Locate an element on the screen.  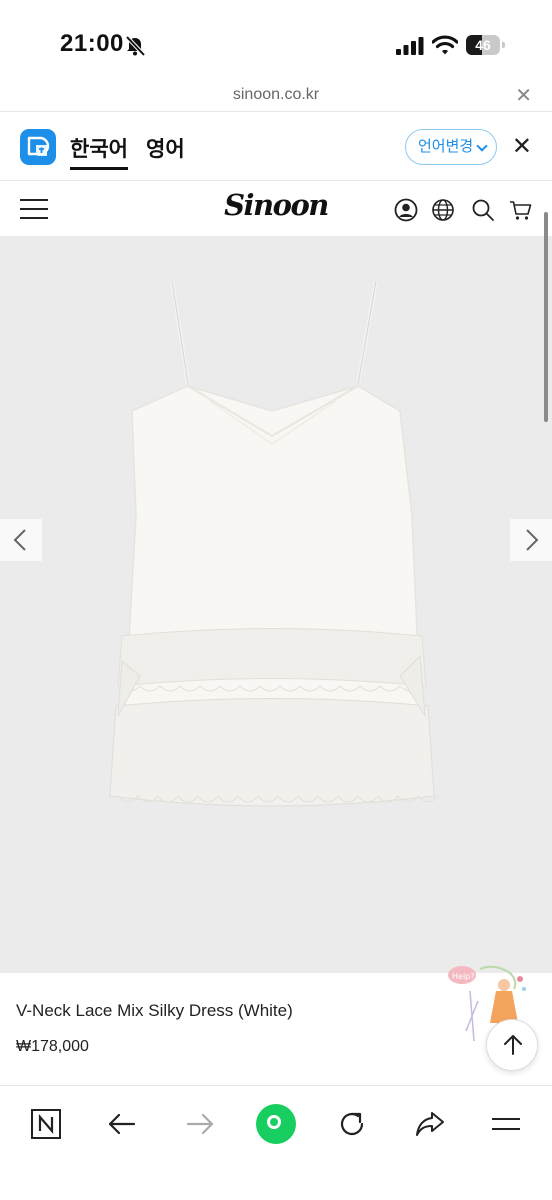
wifi-icon is located at coordinates (445, 45).